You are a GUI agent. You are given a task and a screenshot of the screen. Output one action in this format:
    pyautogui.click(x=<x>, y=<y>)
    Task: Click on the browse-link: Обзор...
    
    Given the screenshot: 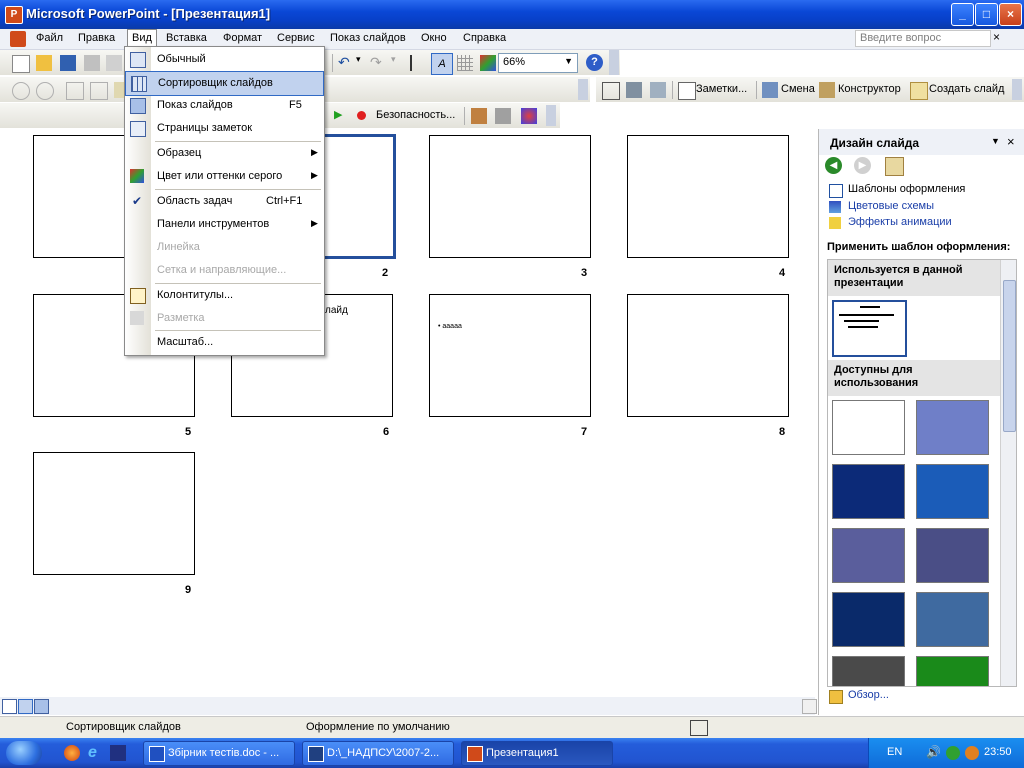 What is the action you would take?
    pyautogui.click(x=868, y=695)
    